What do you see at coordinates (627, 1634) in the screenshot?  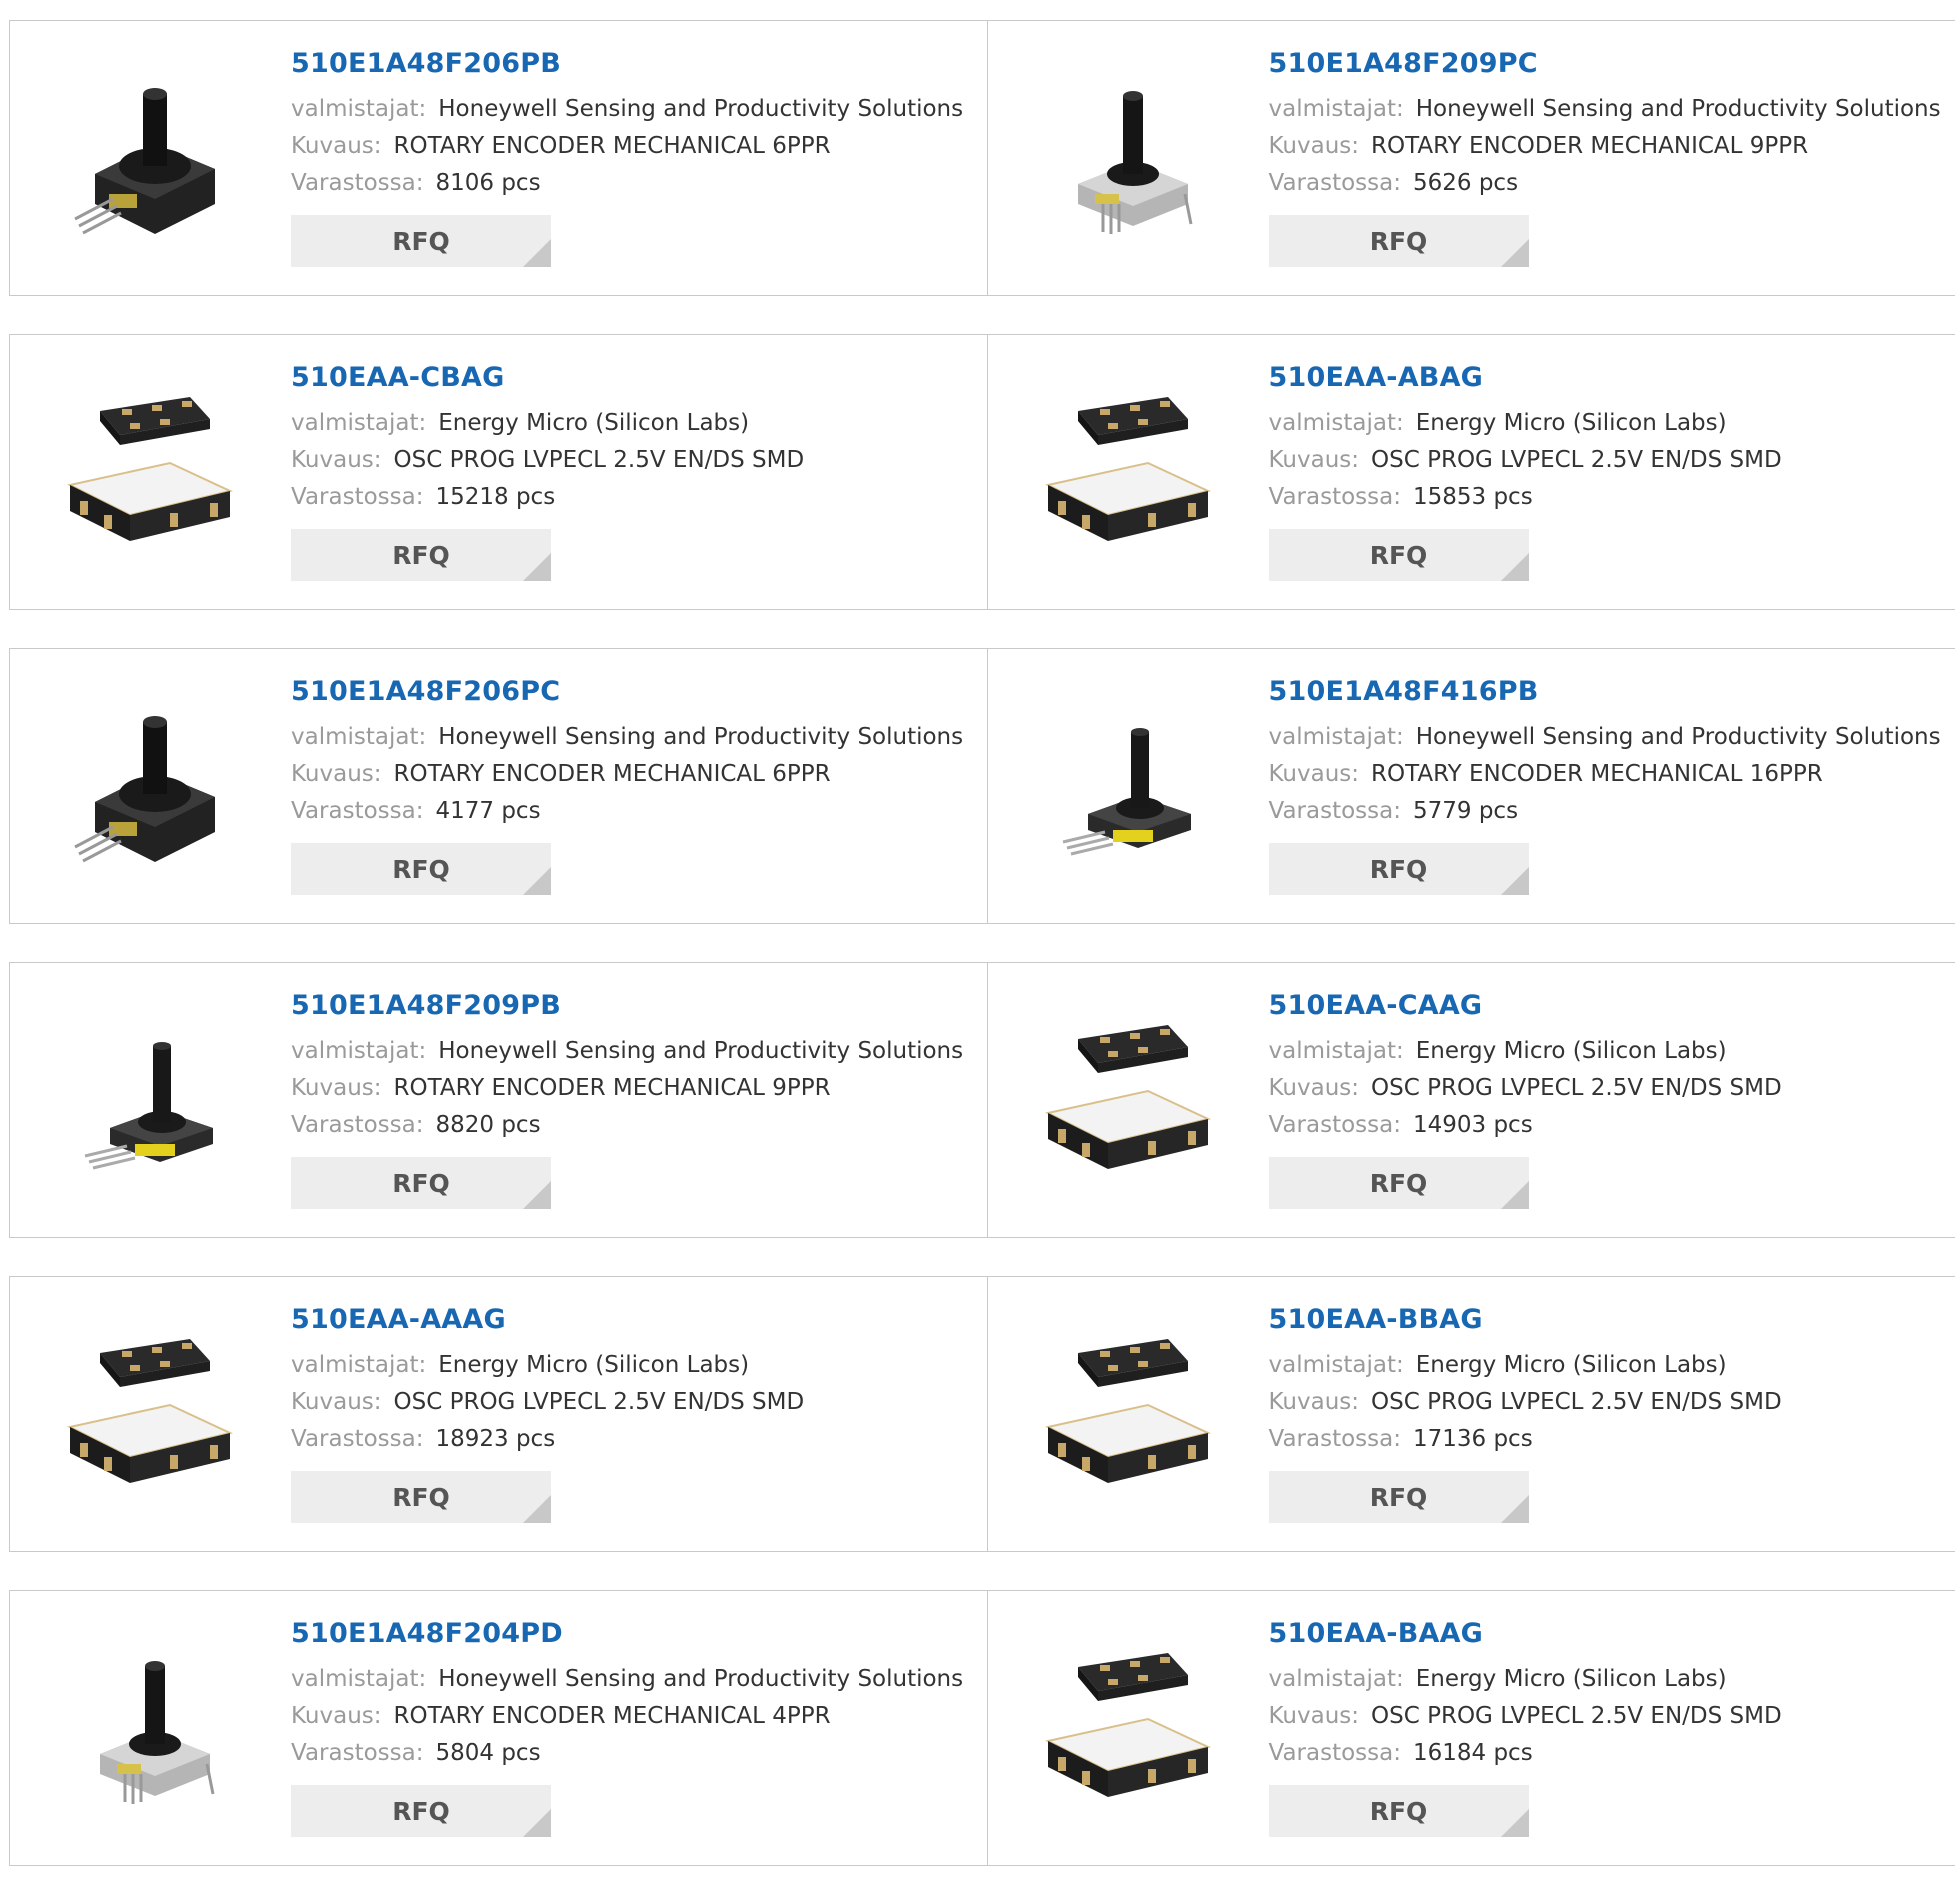 I see `part-number-link: 510E1A48F204PD` at bounding box center [627, 1634].